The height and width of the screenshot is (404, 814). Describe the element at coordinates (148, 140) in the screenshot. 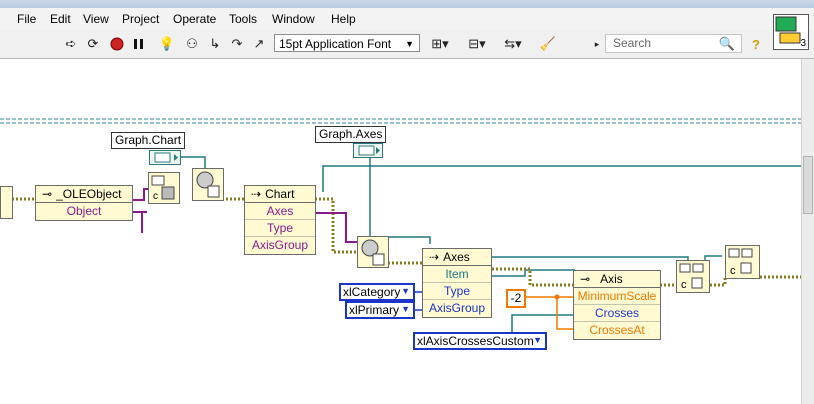

I see `graph-chart-label: Graph.Chart` at that location.